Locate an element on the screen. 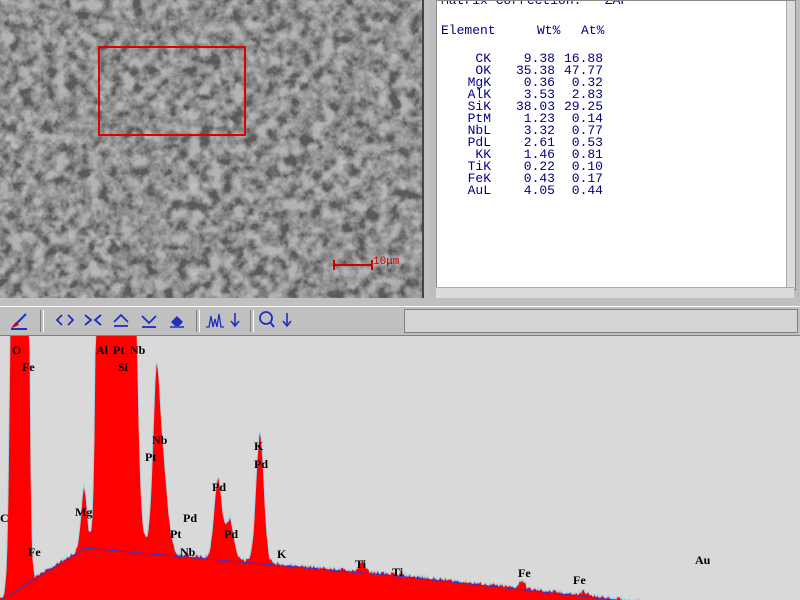 Image resolution: width=800 pixels, height=600 pixels. spectrum-toolbar is located at coordinates (400, 321).